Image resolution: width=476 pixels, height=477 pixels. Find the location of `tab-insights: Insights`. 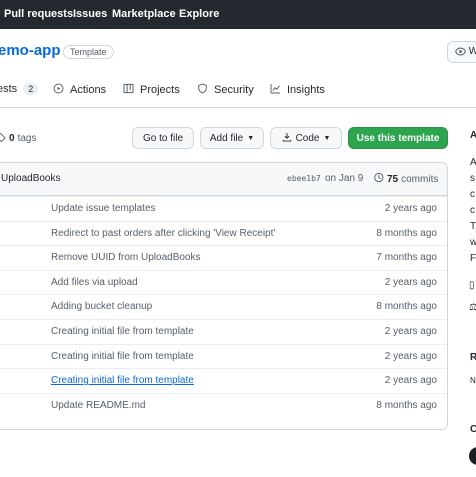

tab-insights: Insights is located at coordinates (297, 90).